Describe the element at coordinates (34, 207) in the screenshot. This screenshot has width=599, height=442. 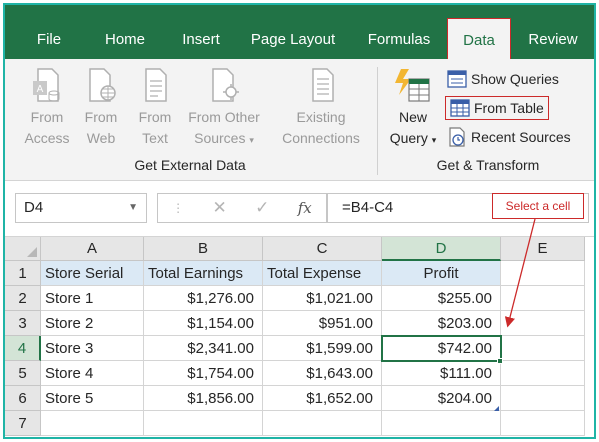
I see `name-box-value: D4` at that location.